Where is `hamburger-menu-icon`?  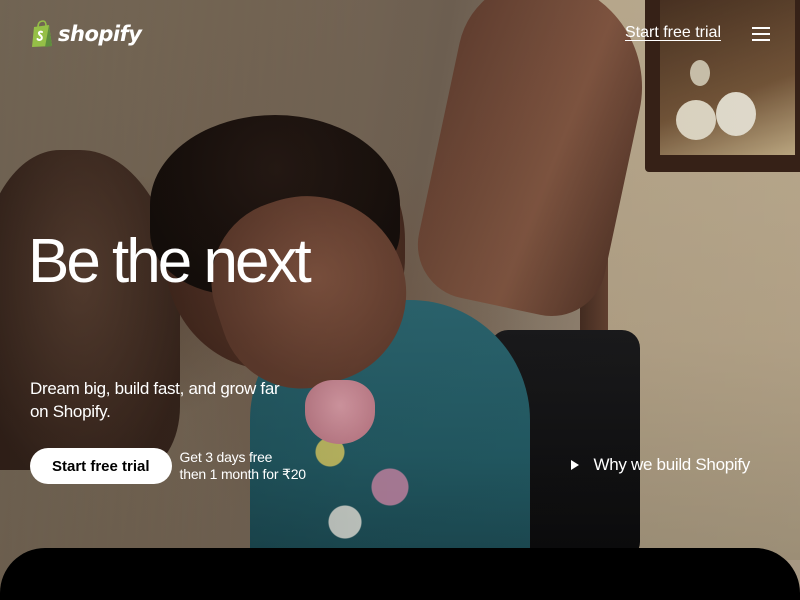
hamburger-menu-icon is located at coordinates (761, 34).